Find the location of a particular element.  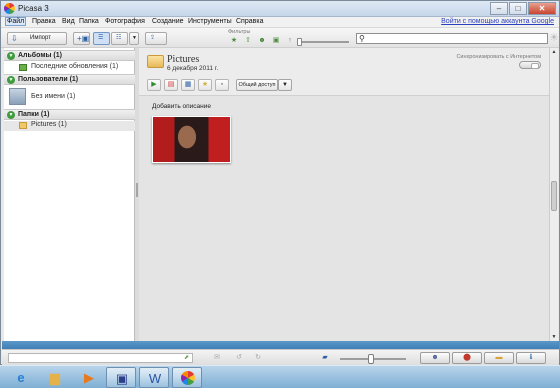

filter-slider-handle is located at coordinates (299, 42).